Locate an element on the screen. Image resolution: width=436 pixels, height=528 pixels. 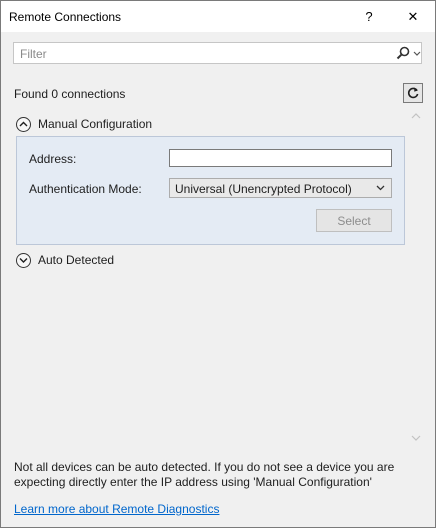
collapse-icon is located at coordinates (23, 124).